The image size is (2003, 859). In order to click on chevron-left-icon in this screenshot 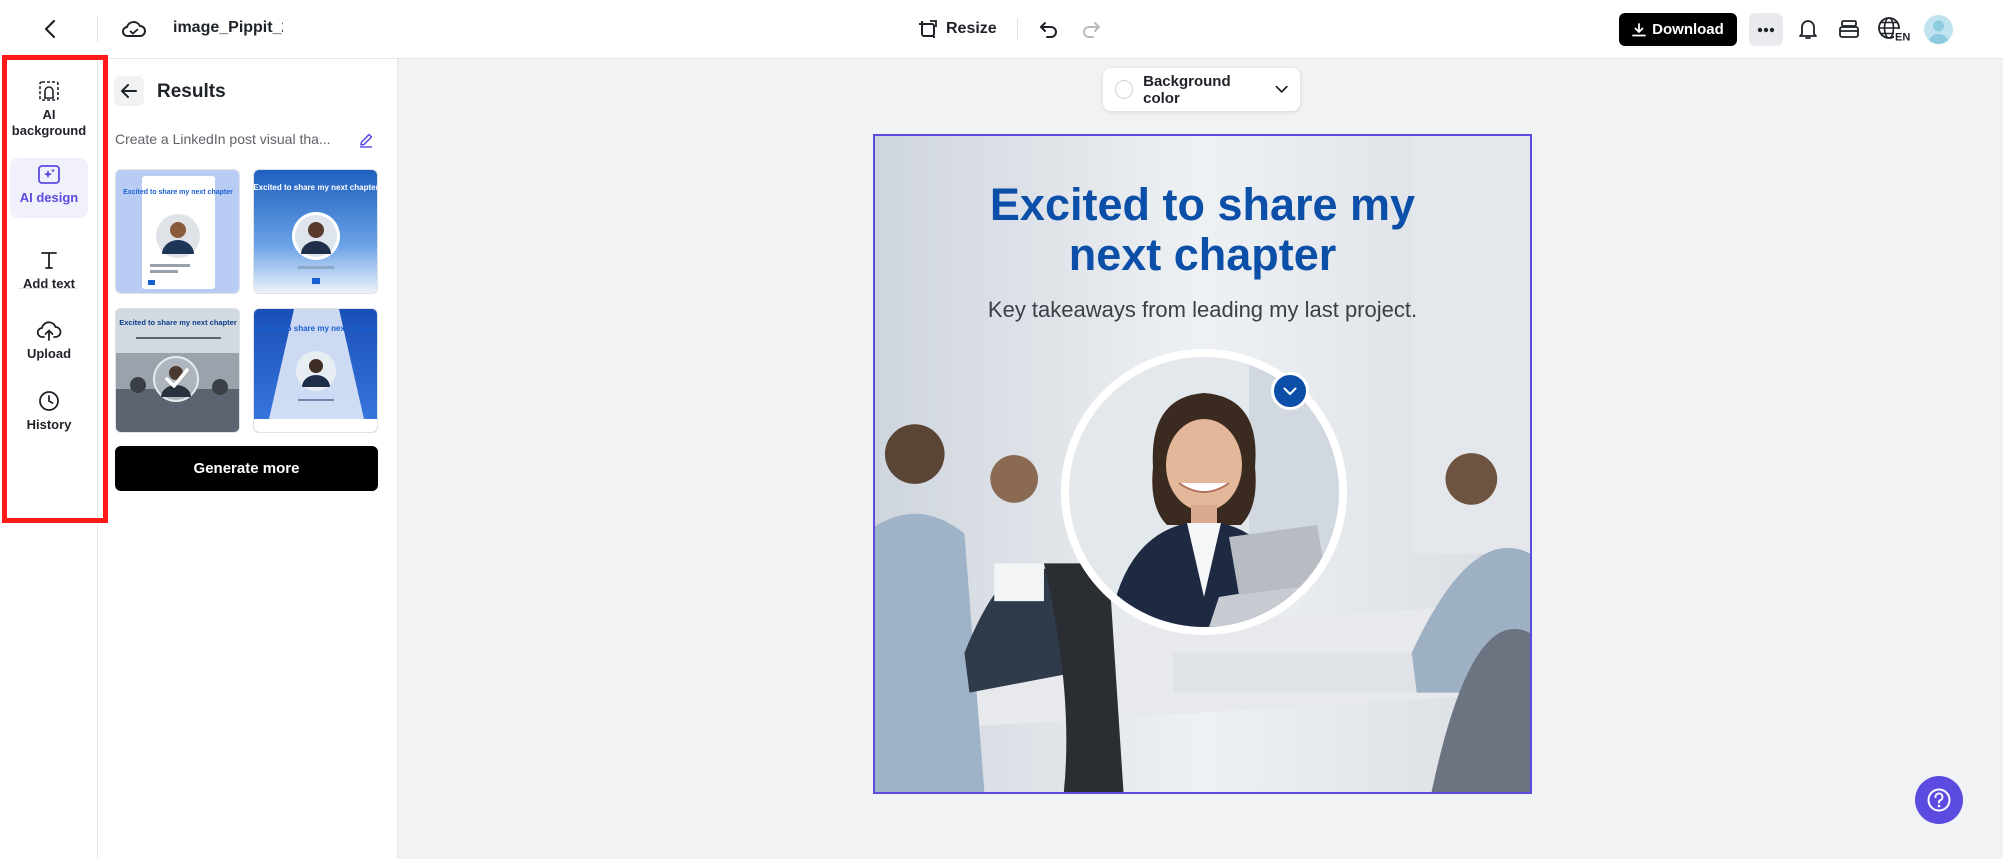, I will do `click(50, 29)`.